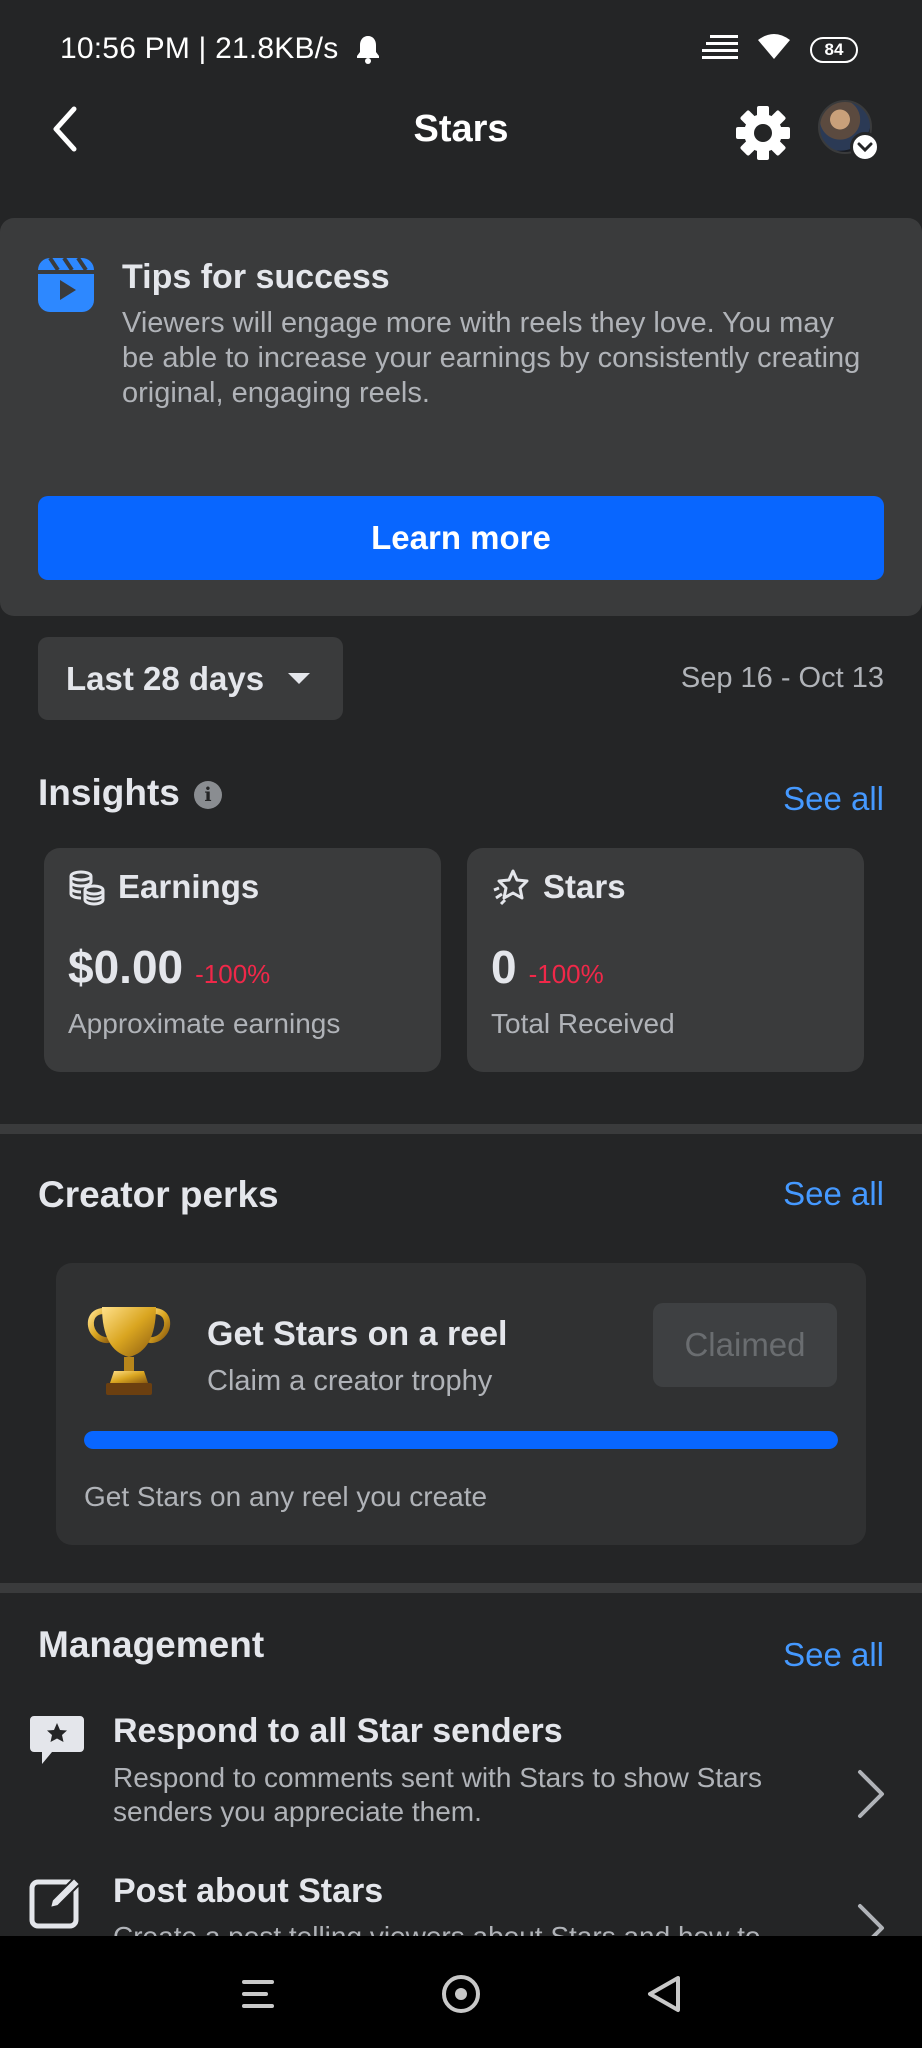 The width and height of the screenshot is (922, 2048). I want to click on date-range-dropdown: Last 28 days, so click(190, 678).